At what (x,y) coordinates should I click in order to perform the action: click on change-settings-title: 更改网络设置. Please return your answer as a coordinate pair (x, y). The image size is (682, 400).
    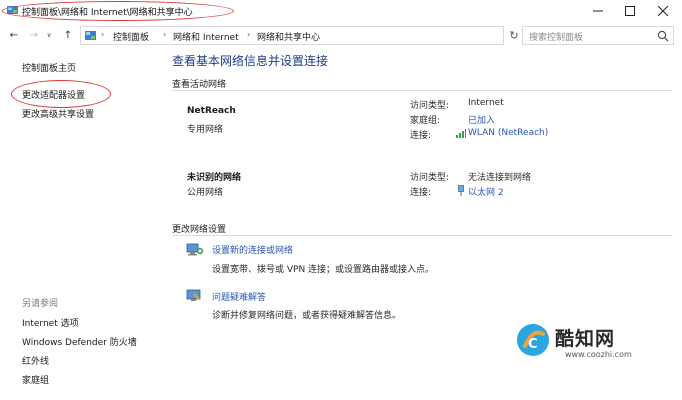
    Looking at the image, I should click on (199, 230).